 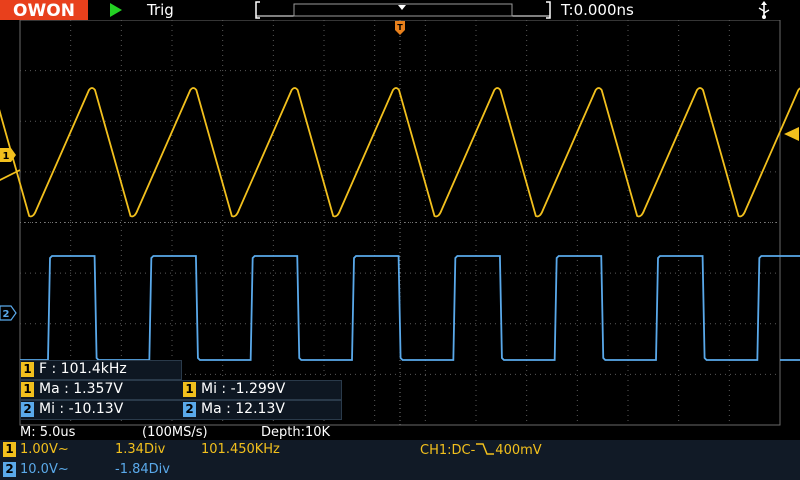 What do you see at coordinates (518, 450) in the screenshot?
I see `trigger-level: 400mV` at bounding box center [518, 450].